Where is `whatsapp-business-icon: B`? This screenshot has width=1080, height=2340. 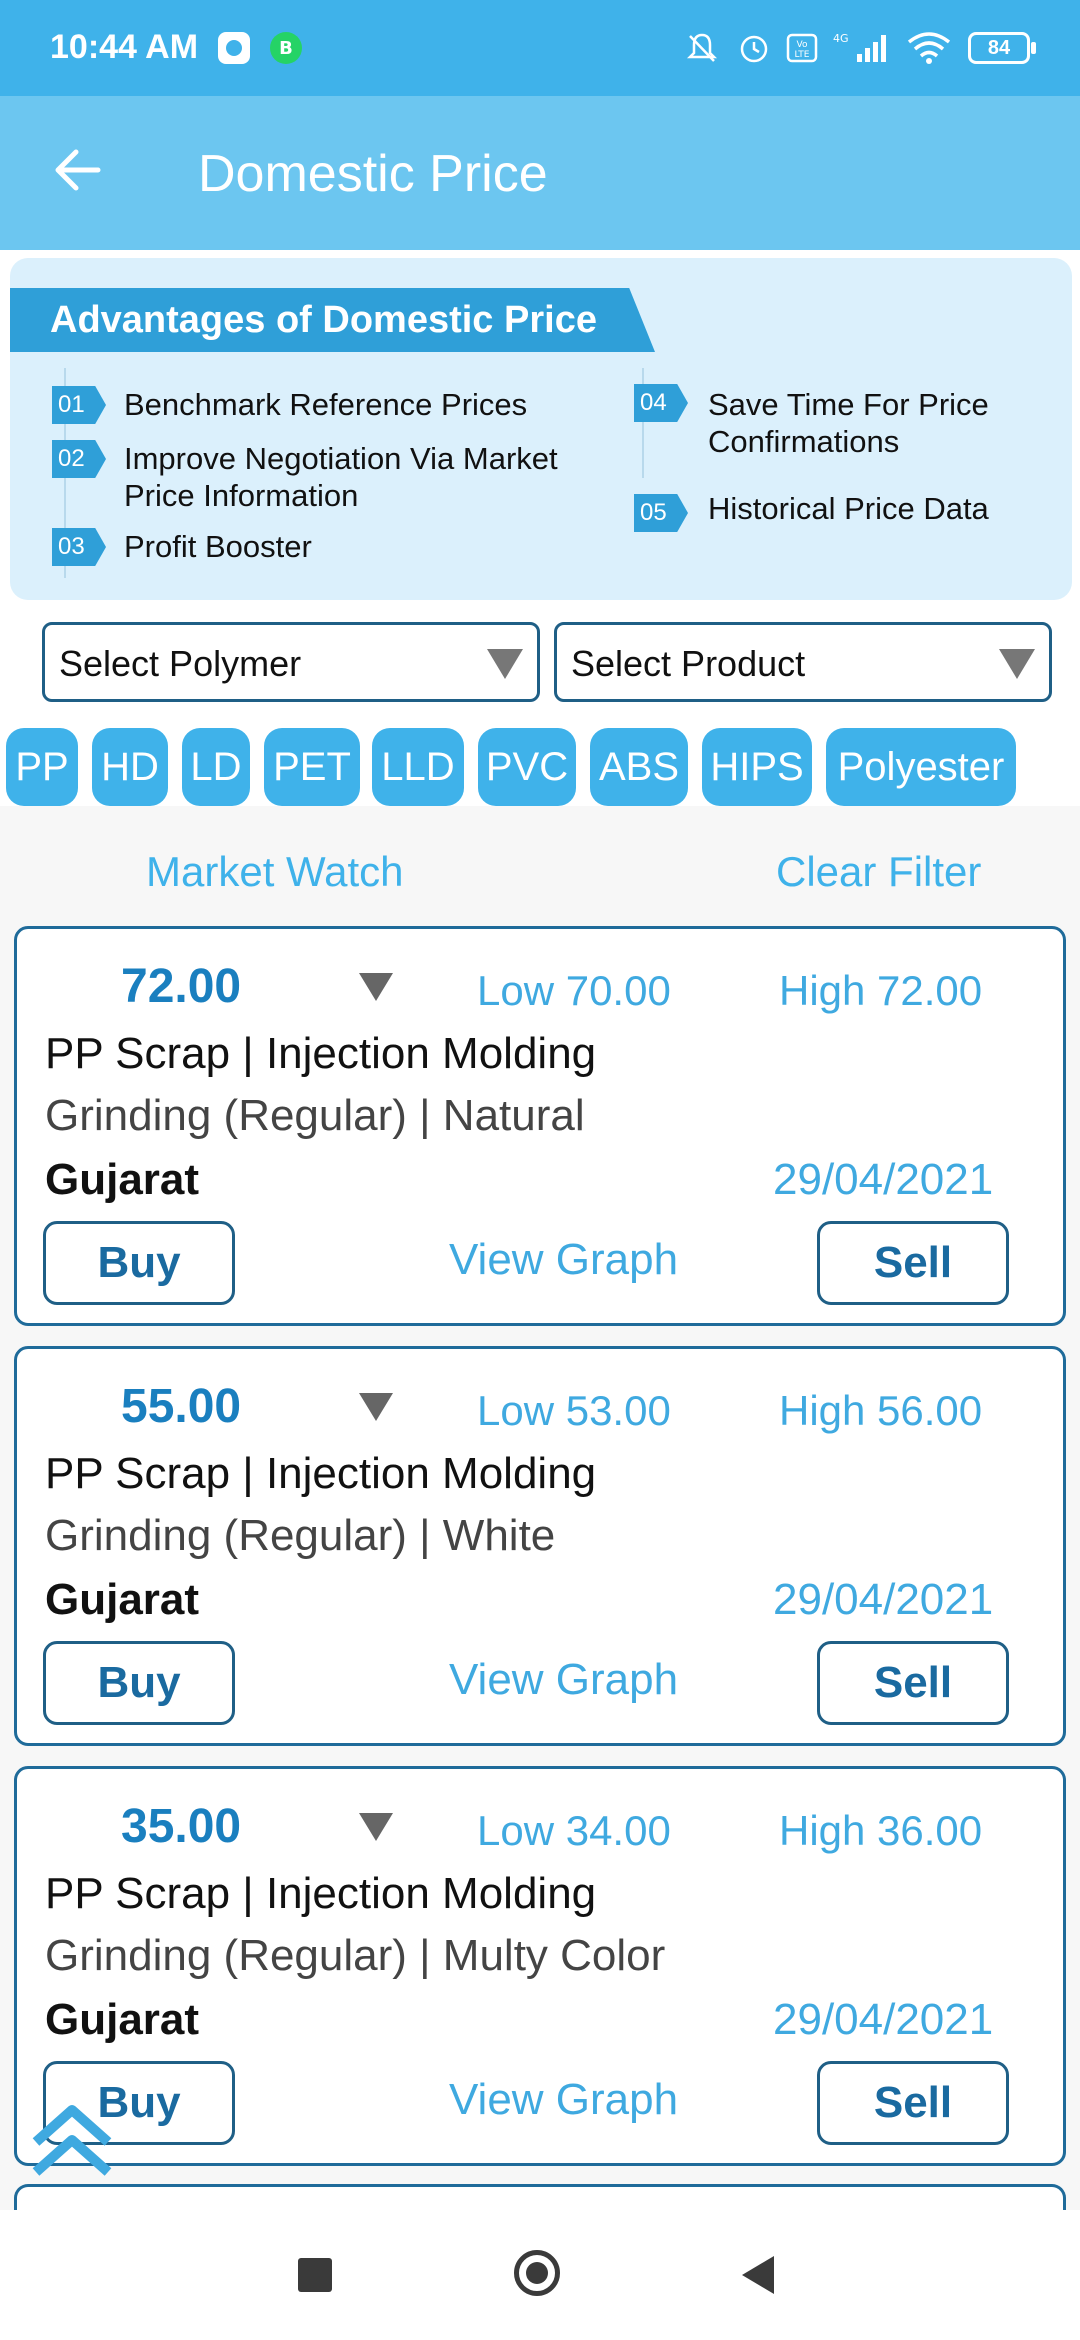
whatsapp-business-icon: B is located at coordinates (286, 48).